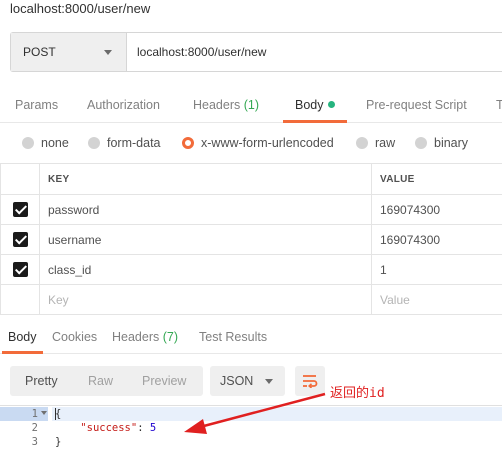  I want to click on tab-label: Test Results, so click(233, 337).